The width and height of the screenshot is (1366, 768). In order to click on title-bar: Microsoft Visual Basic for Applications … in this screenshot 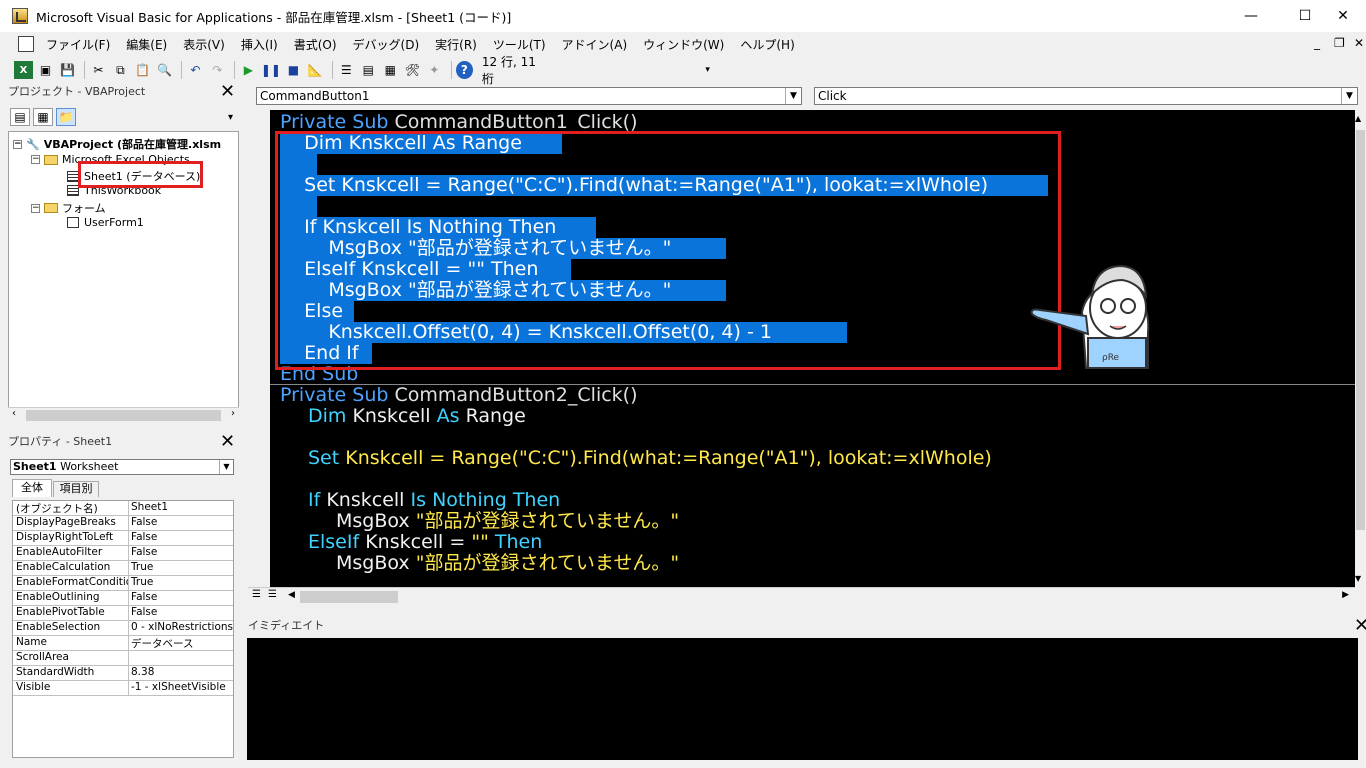, I will do `click(683, 16)`.